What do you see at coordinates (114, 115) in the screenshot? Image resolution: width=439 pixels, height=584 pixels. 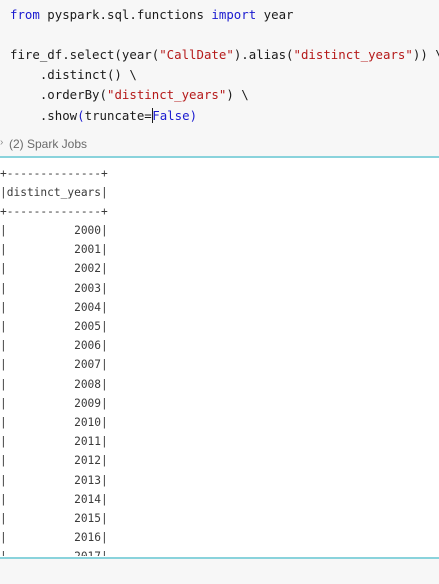 I see `code-text: truncate` at bounding box center [114, 115].